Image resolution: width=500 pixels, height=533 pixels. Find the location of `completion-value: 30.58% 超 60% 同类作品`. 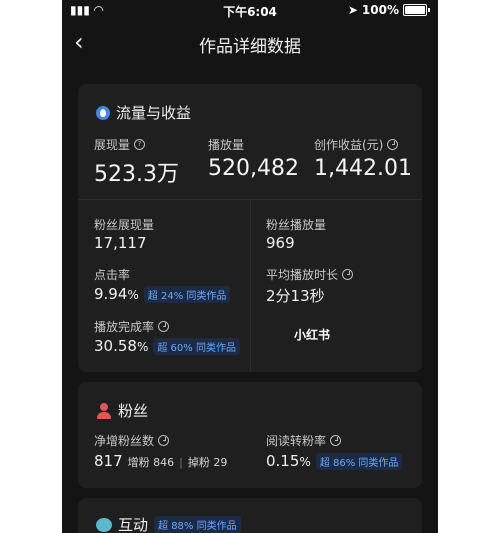

completion-value: 30.58% 超 60% 同类作品 is located at coordinates (167, 346).